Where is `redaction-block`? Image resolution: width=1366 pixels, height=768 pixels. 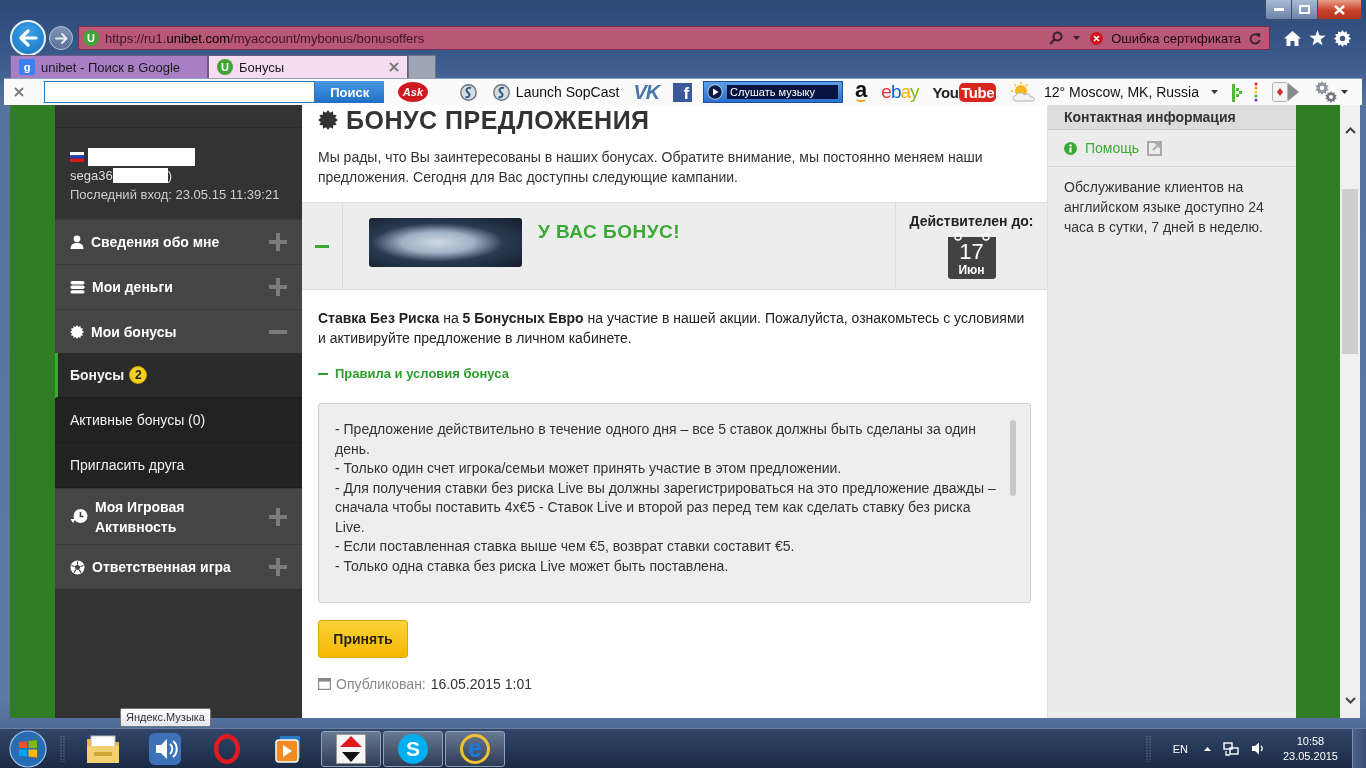 redaction-block is located at coordinates (140, 175).